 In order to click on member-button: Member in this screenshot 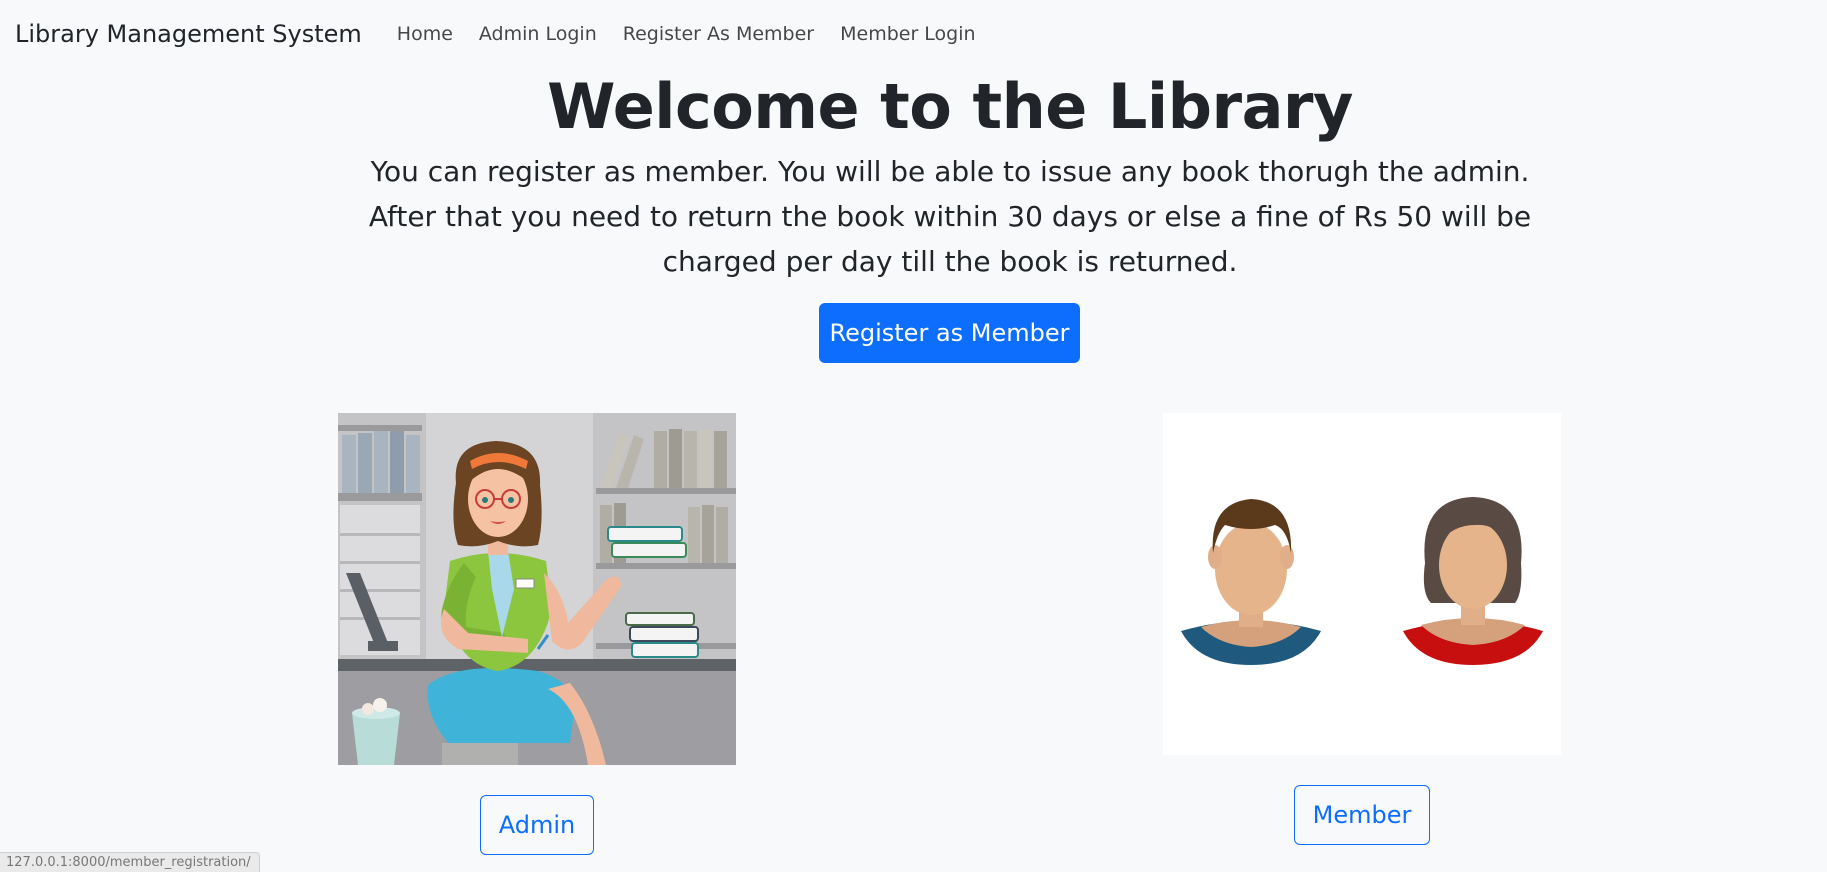, I will do `click(1362, 815)`.